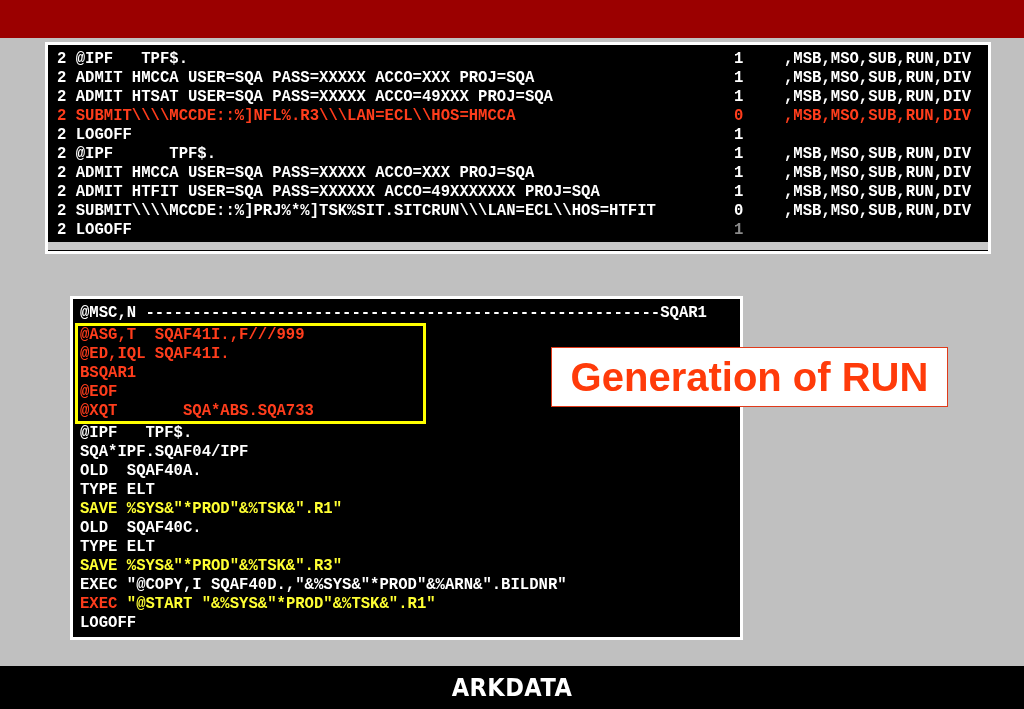  Describe the element at coordinates (99, 392) in the screenshot. I see `code-line: @EOF` at that location.